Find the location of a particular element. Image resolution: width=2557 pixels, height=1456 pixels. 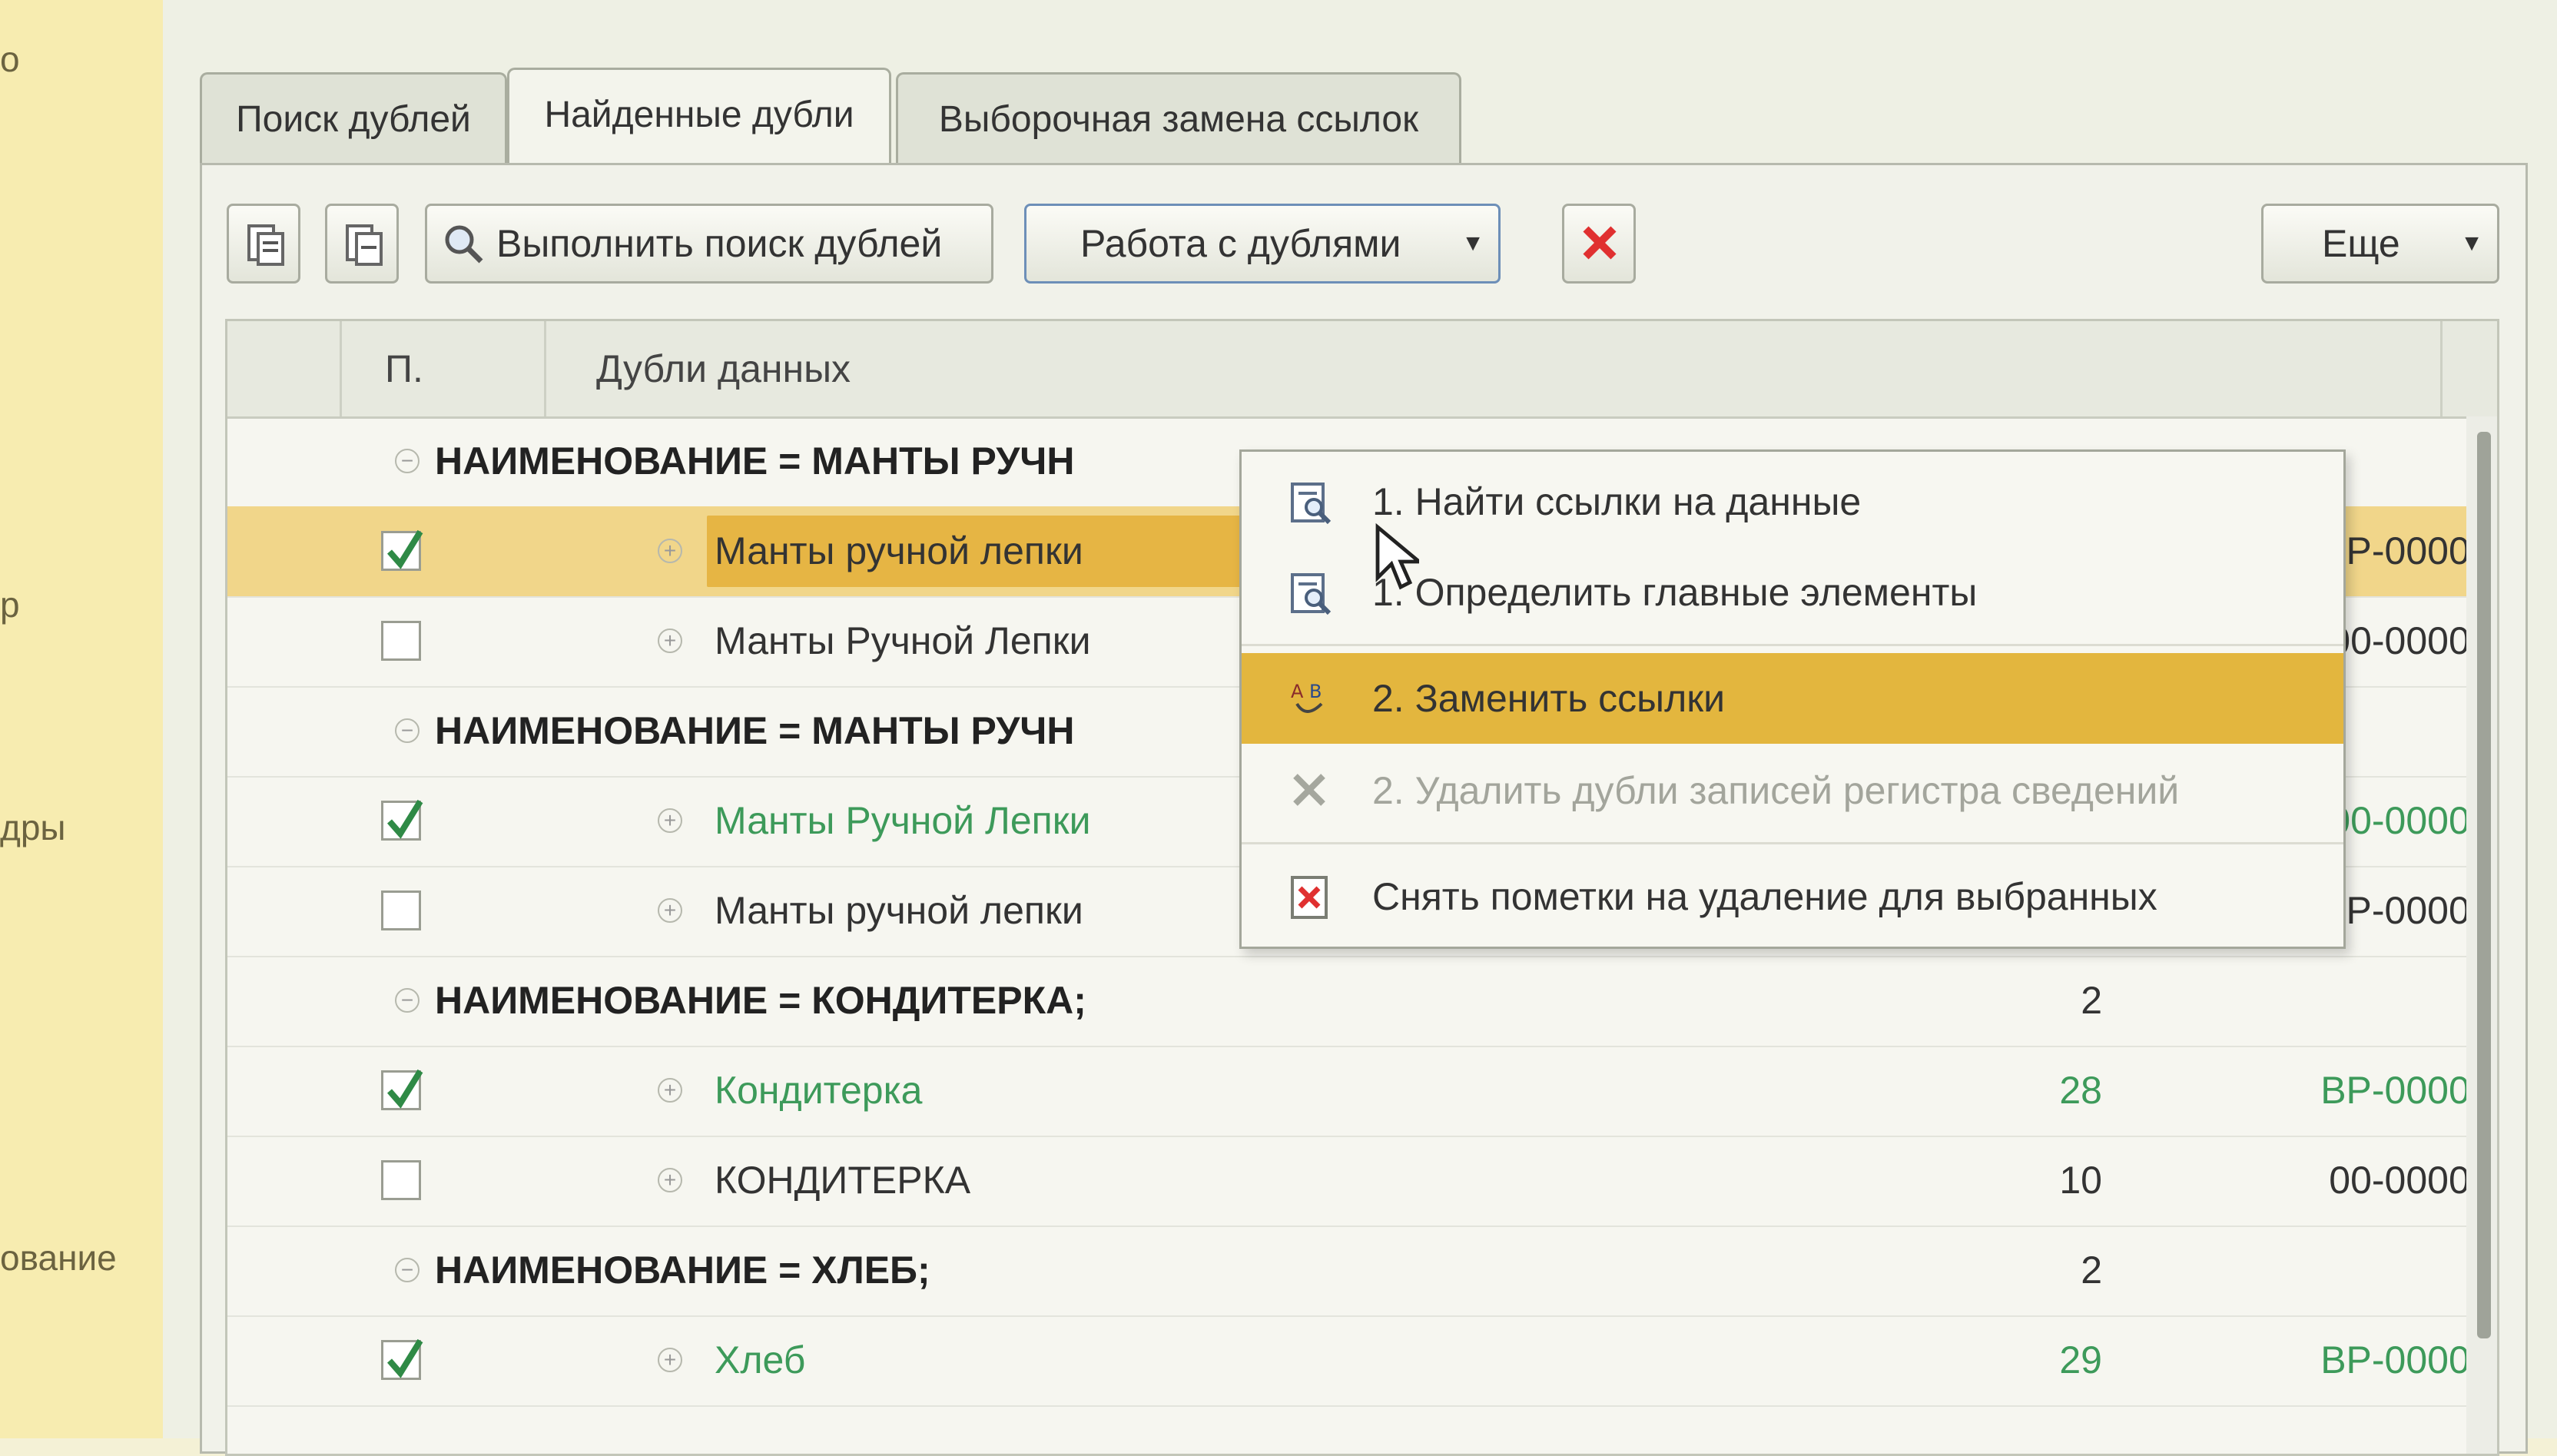

sidebar-item: о is located at coordinates (10, 59).